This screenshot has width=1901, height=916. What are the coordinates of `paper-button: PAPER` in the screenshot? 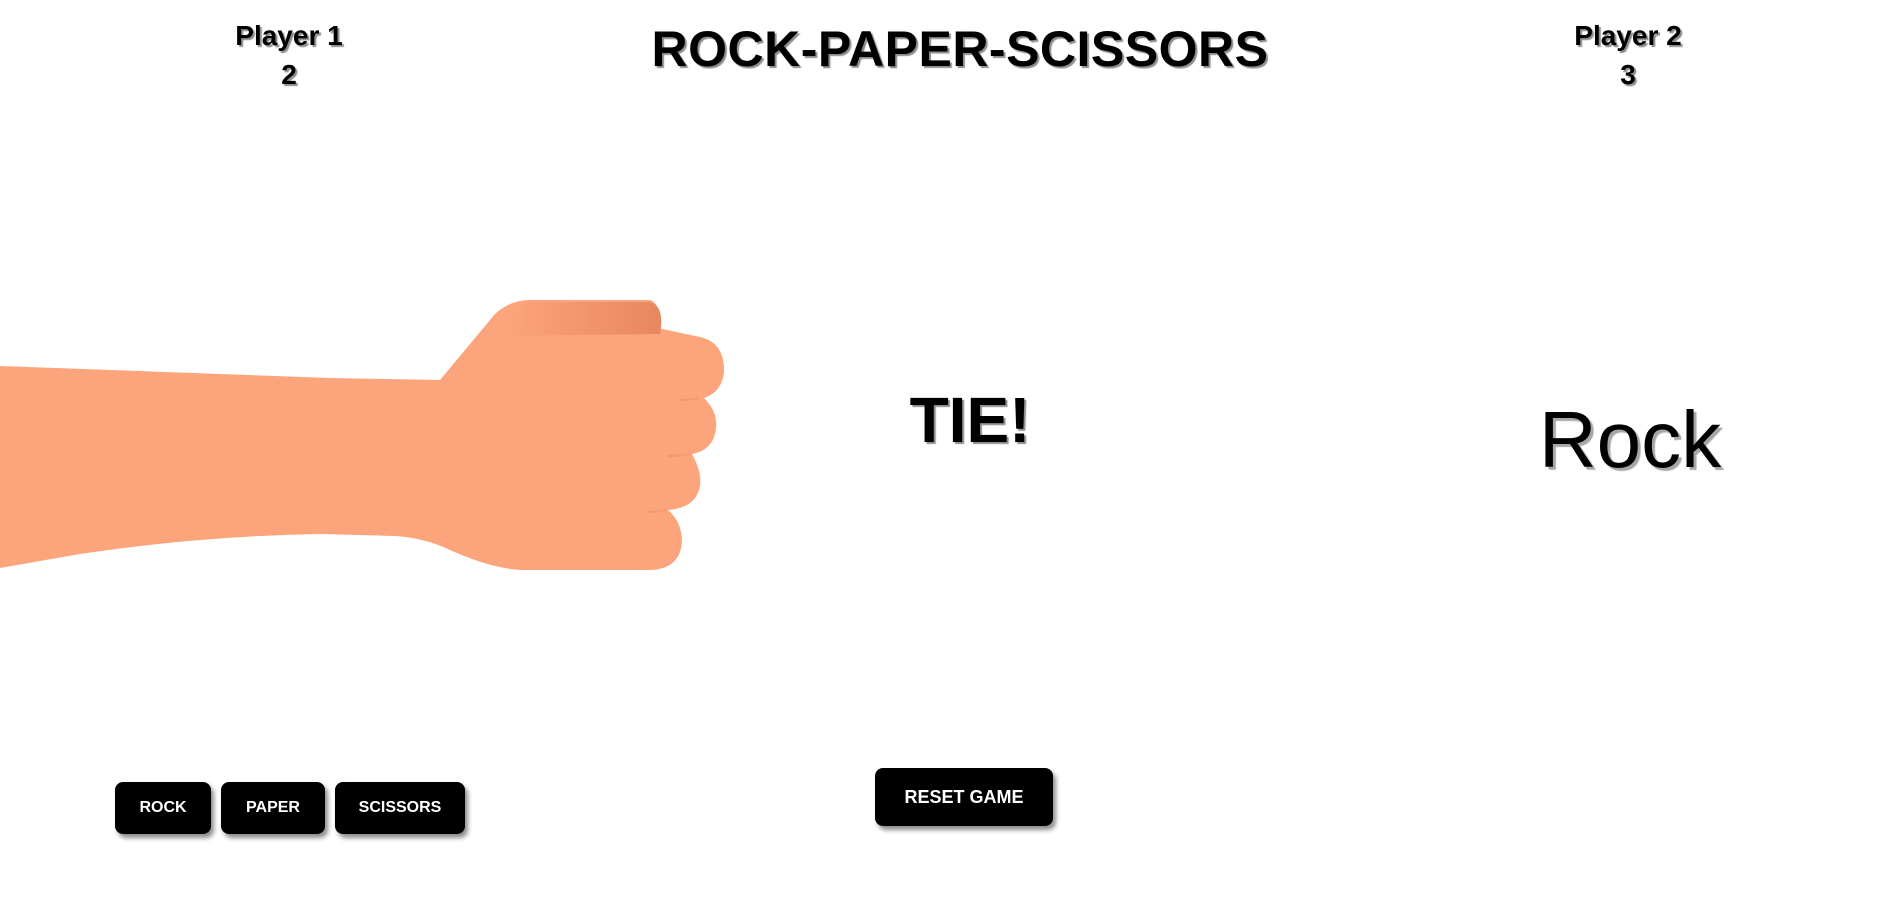 It's located at (273, 808).